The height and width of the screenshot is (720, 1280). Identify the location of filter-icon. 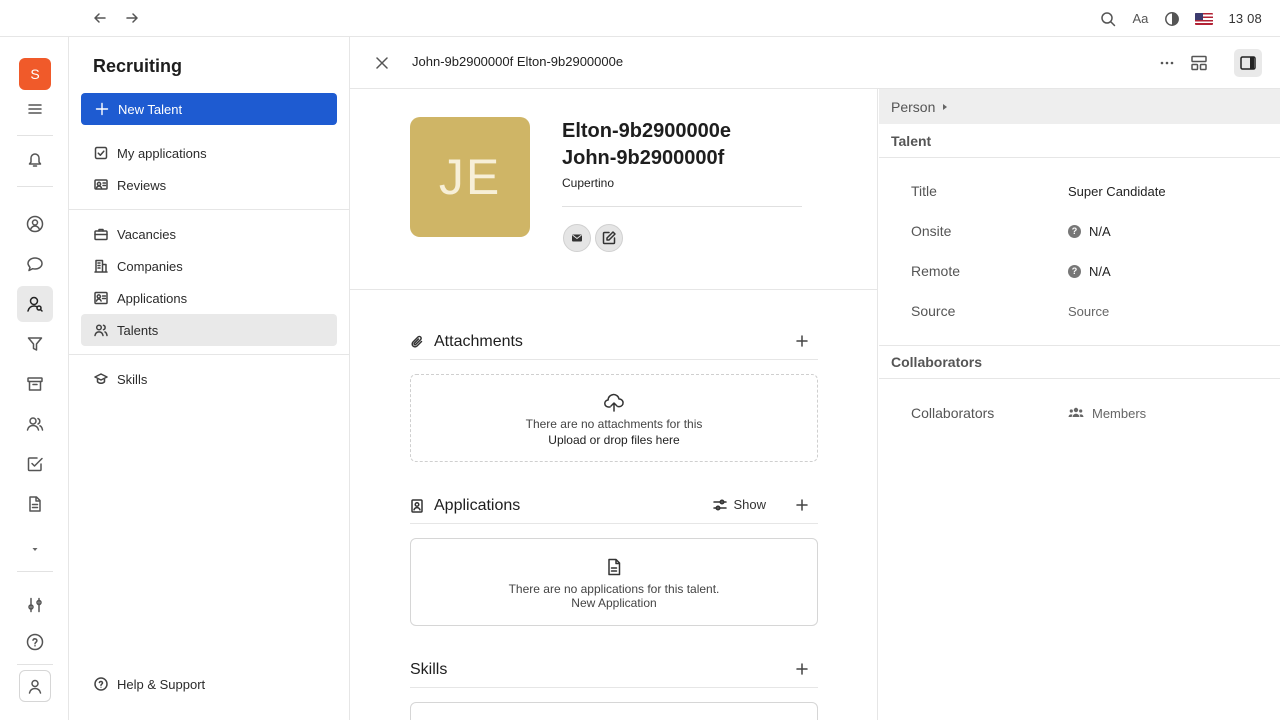
(35, 344).